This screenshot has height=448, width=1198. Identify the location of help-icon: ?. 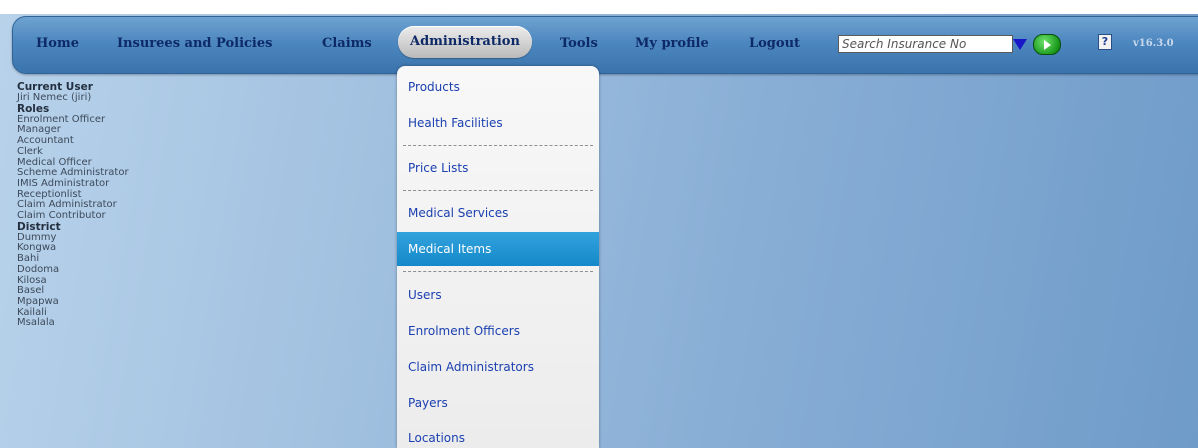
(1105, 42).